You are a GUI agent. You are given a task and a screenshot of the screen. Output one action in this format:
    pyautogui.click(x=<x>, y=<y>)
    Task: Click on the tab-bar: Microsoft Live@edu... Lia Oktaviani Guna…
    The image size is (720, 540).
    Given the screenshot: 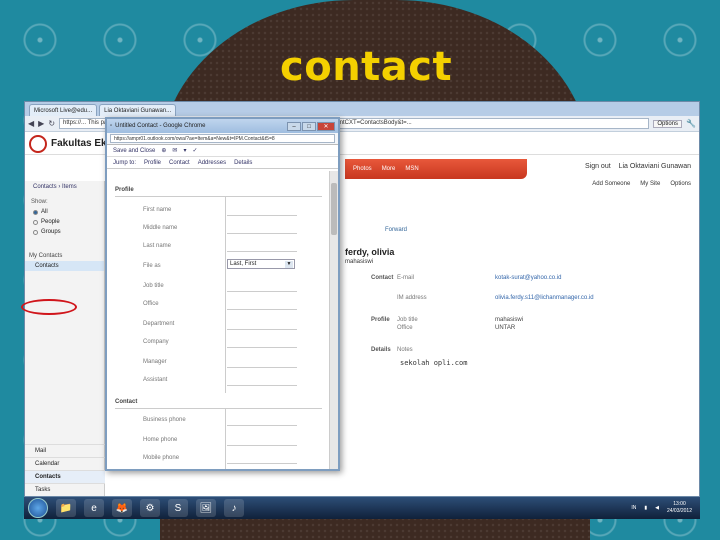 What is the action you would take?
    pyautogui.click(x=362, y=109)
    